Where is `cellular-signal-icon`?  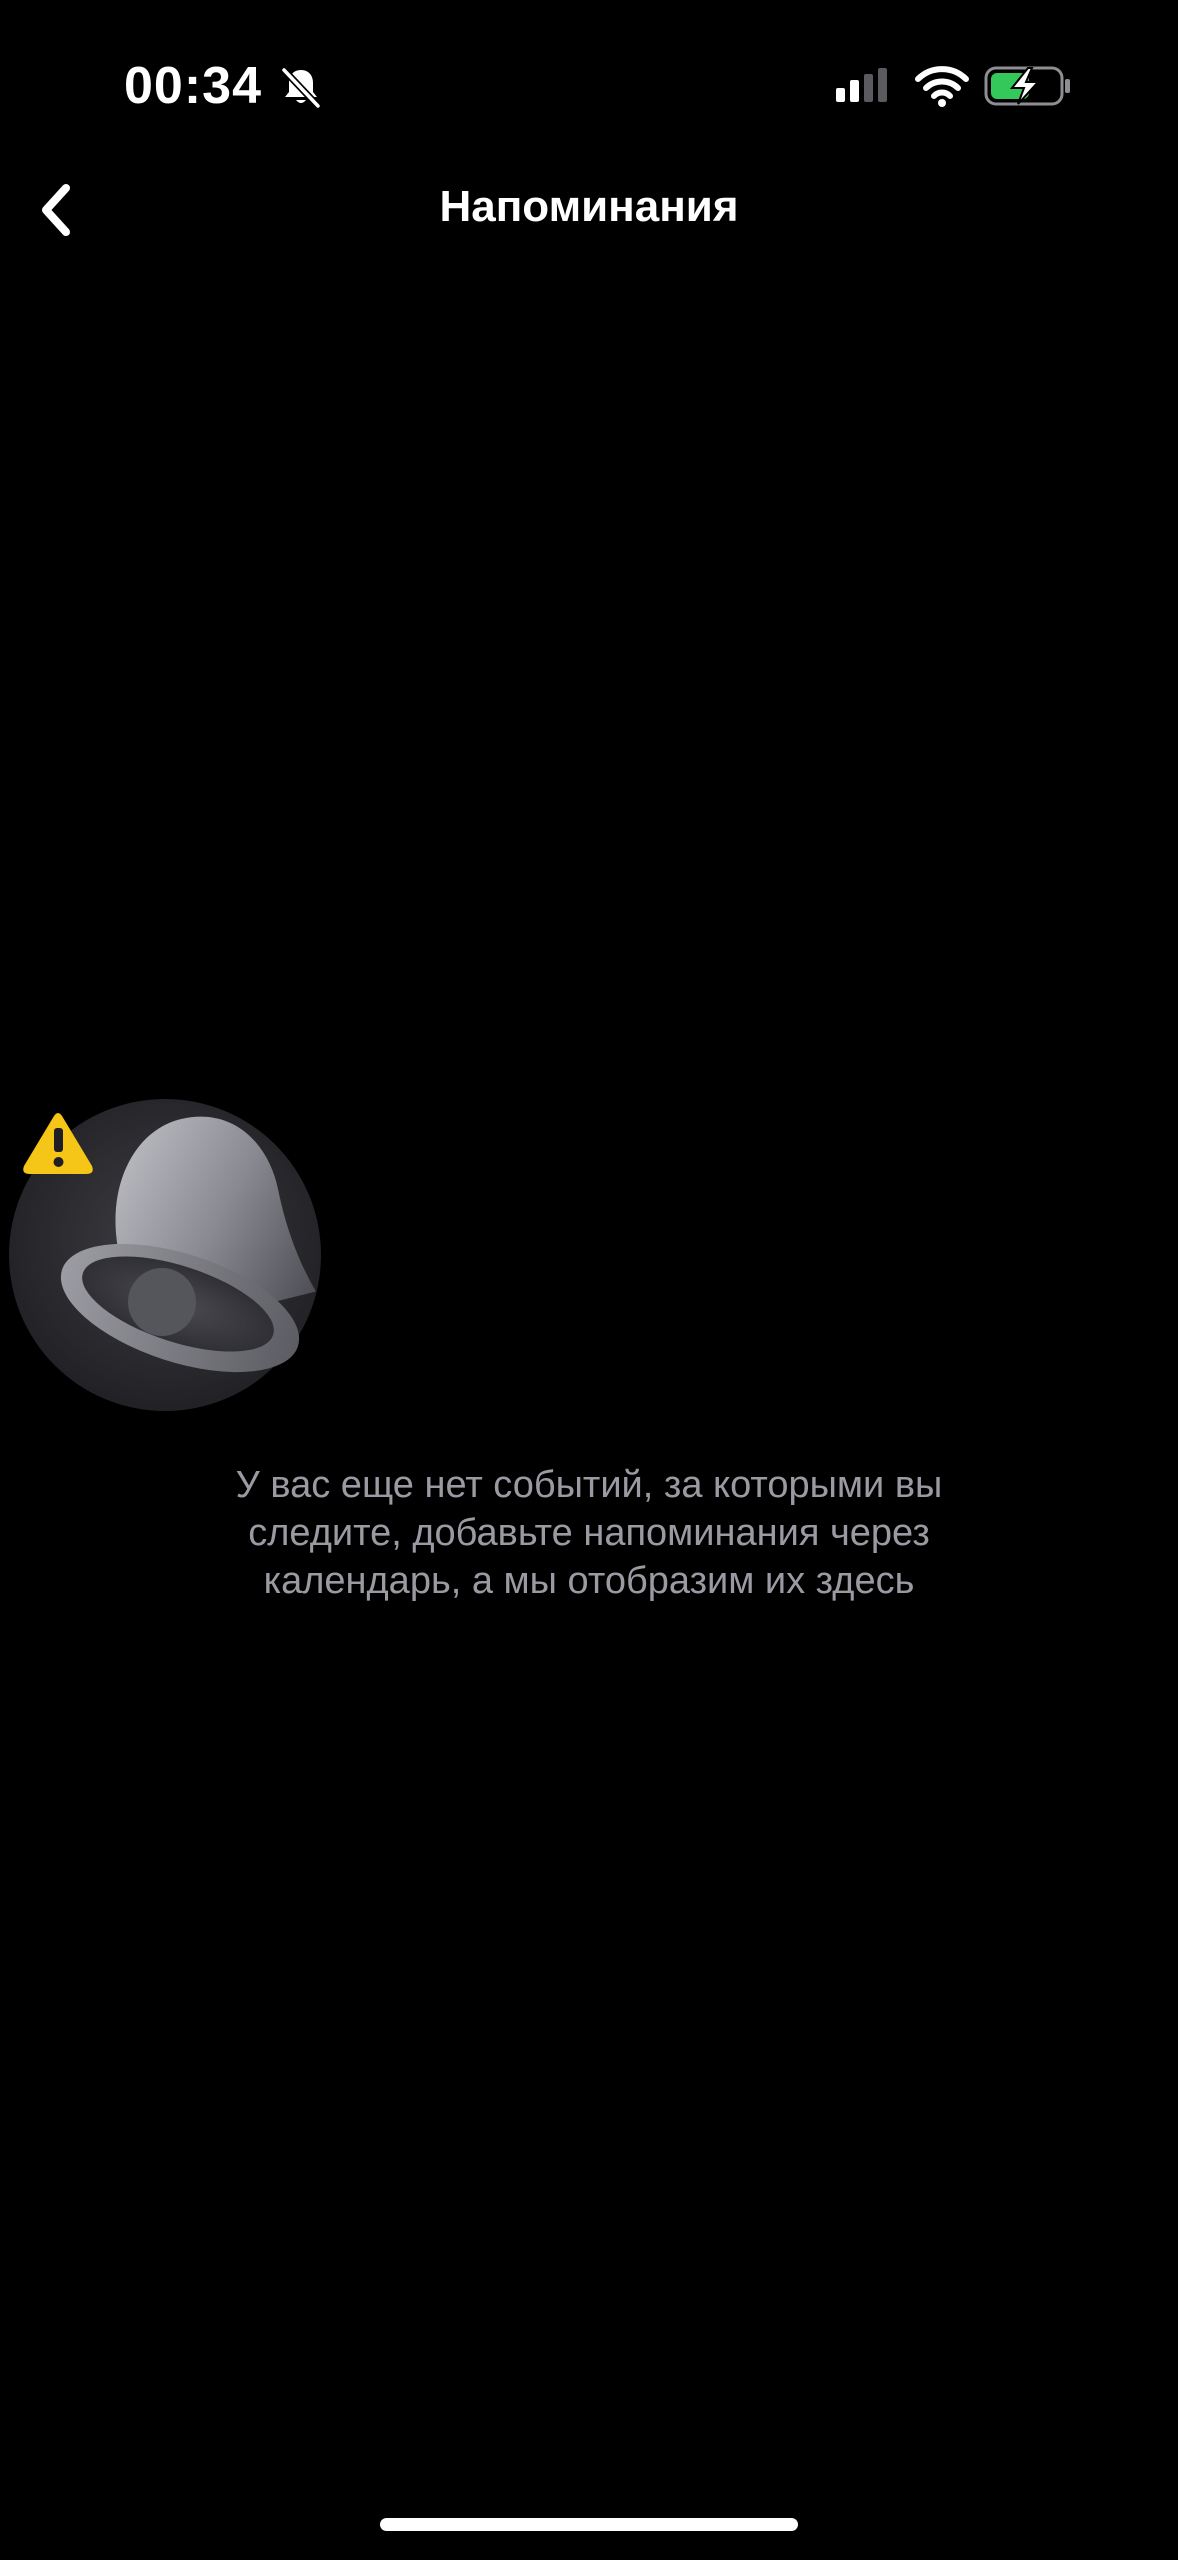
cellular-signal-icon is located at coordinates (861, 85).